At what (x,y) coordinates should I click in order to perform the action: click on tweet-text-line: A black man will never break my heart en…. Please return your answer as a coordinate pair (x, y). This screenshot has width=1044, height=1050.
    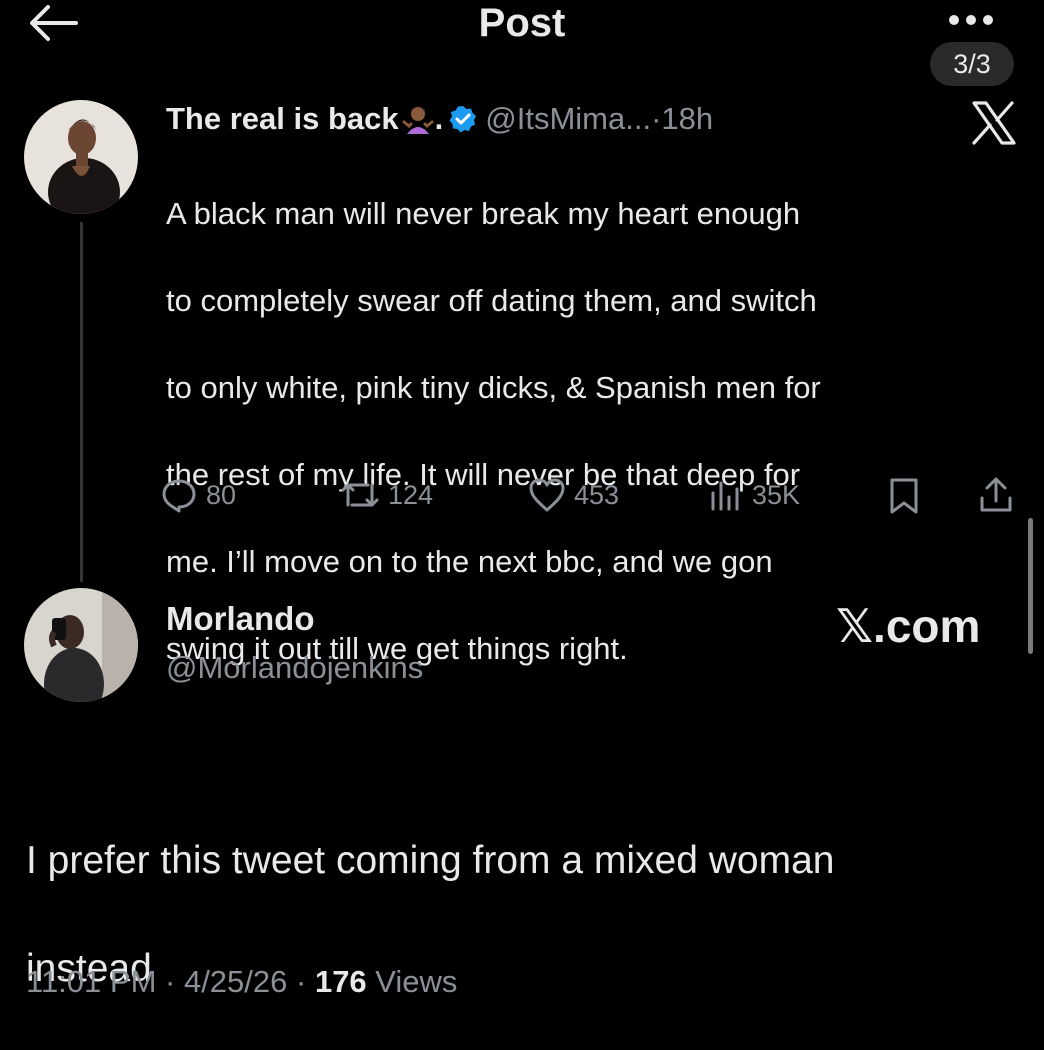
    Looking at the image, I should click on (483, 213).